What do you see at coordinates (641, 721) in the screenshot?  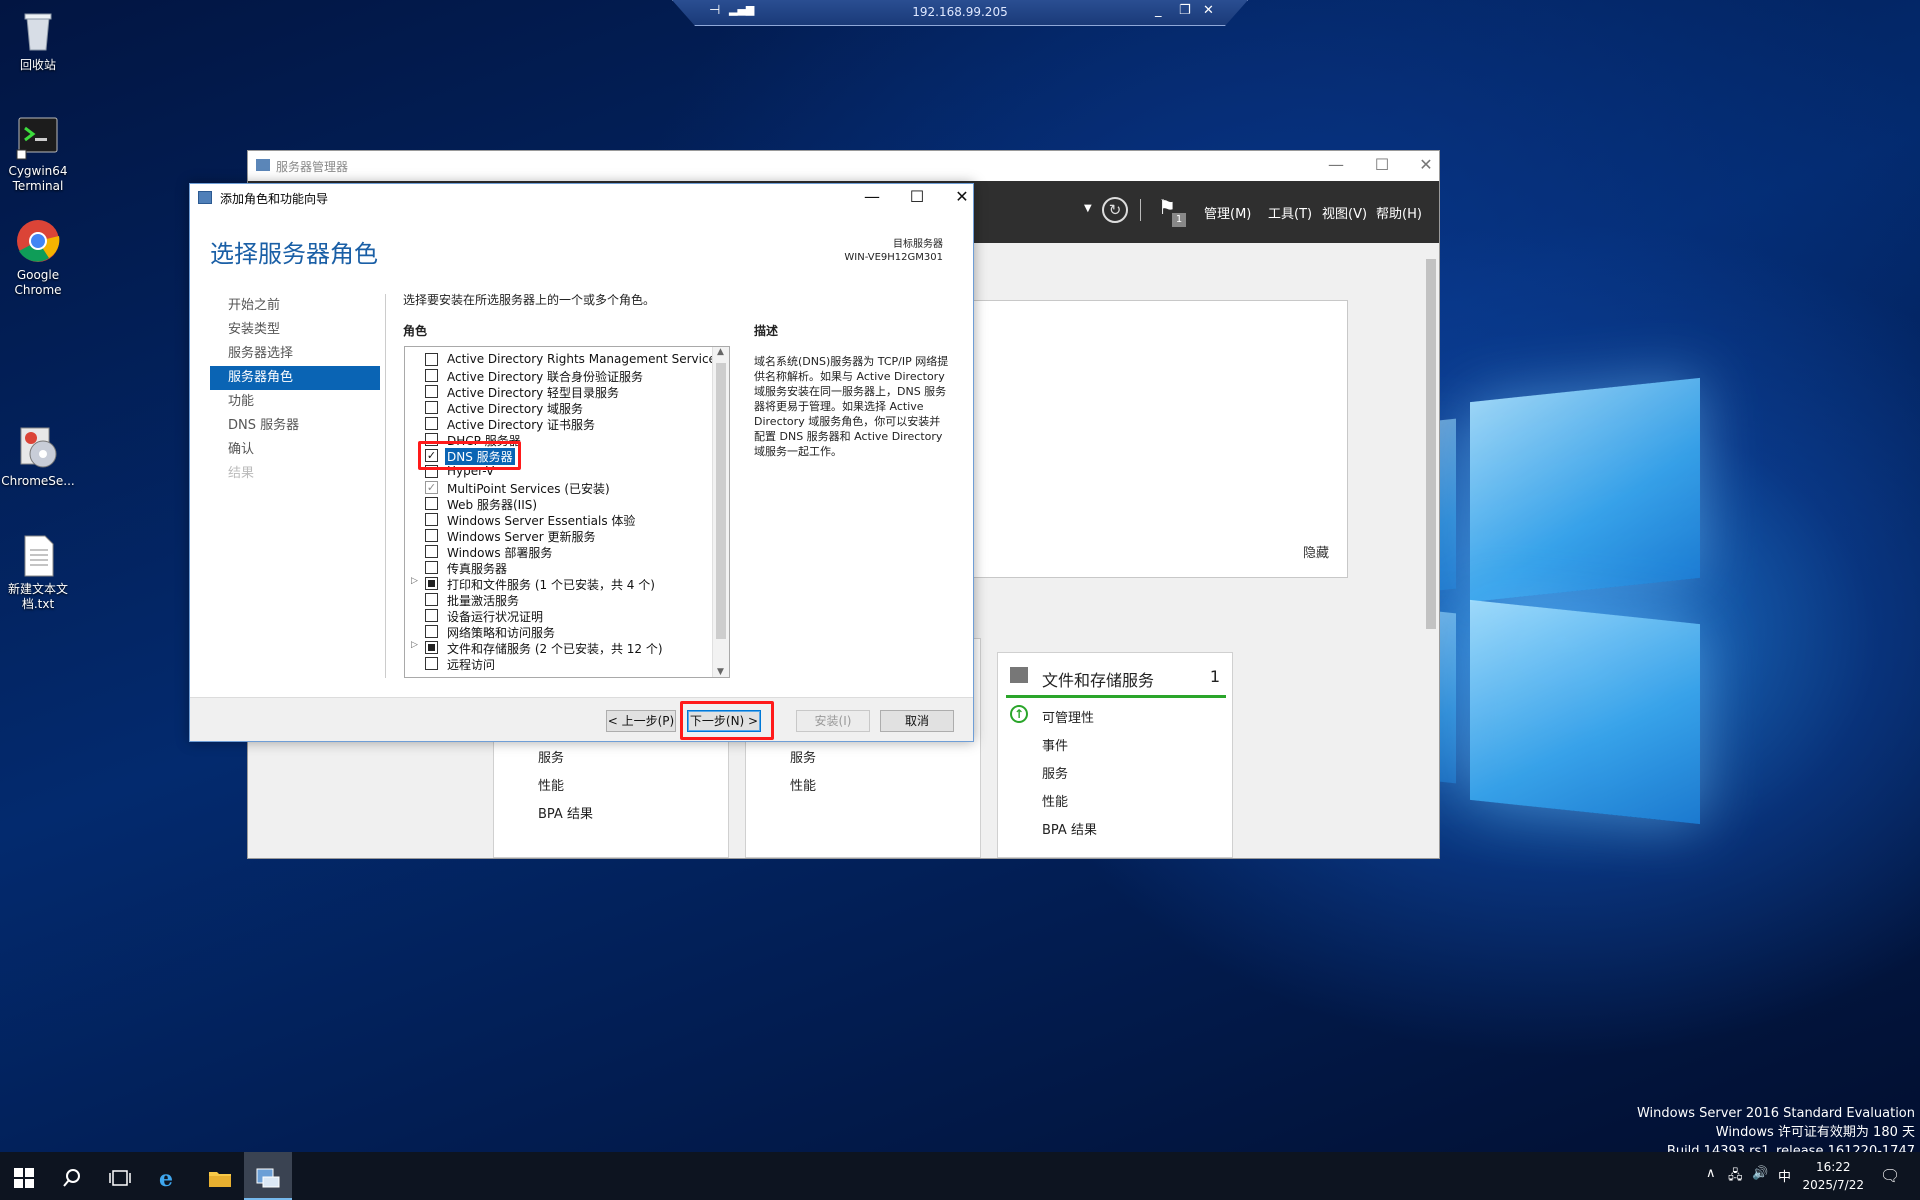 I see `previous-button: < 上一步(P)` at bounding box center [641, 721].